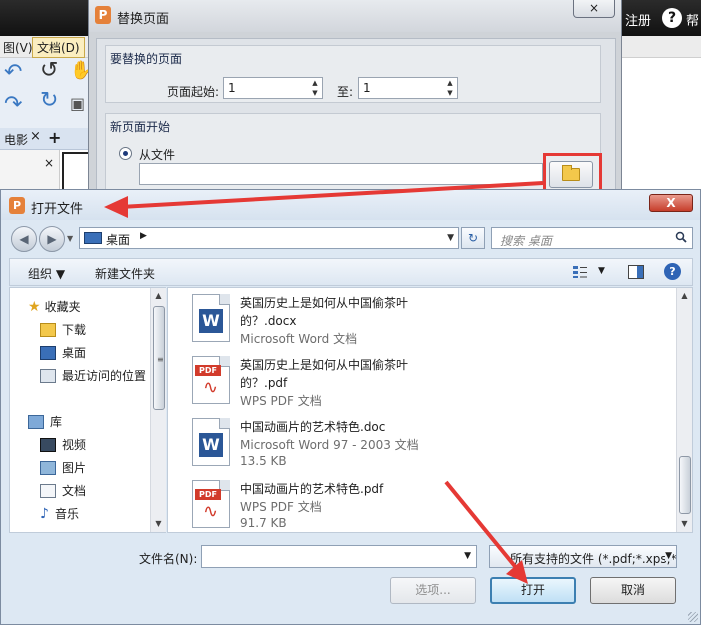 The width and height of the screenshot is (701, 625). What do you see at coordinates (593, 559) in the screenshot?
I see `file-type-value: 所有支持的文件 (*.pdf;*.xps;*.e` at bounding box center [593, 559].